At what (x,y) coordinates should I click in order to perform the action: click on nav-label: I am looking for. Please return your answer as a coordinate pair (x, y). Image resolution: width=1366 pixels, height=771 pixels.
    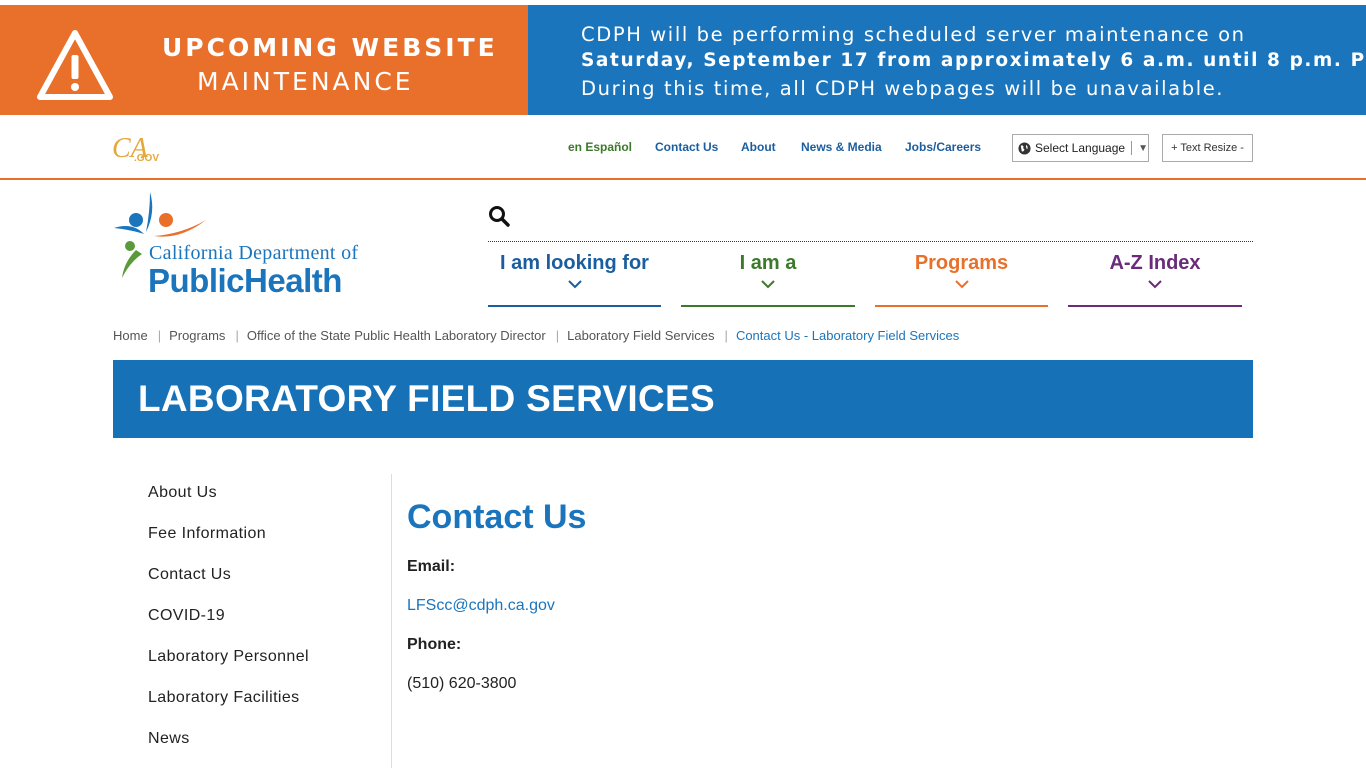
    Looking at the image, I should click on (574, 263).